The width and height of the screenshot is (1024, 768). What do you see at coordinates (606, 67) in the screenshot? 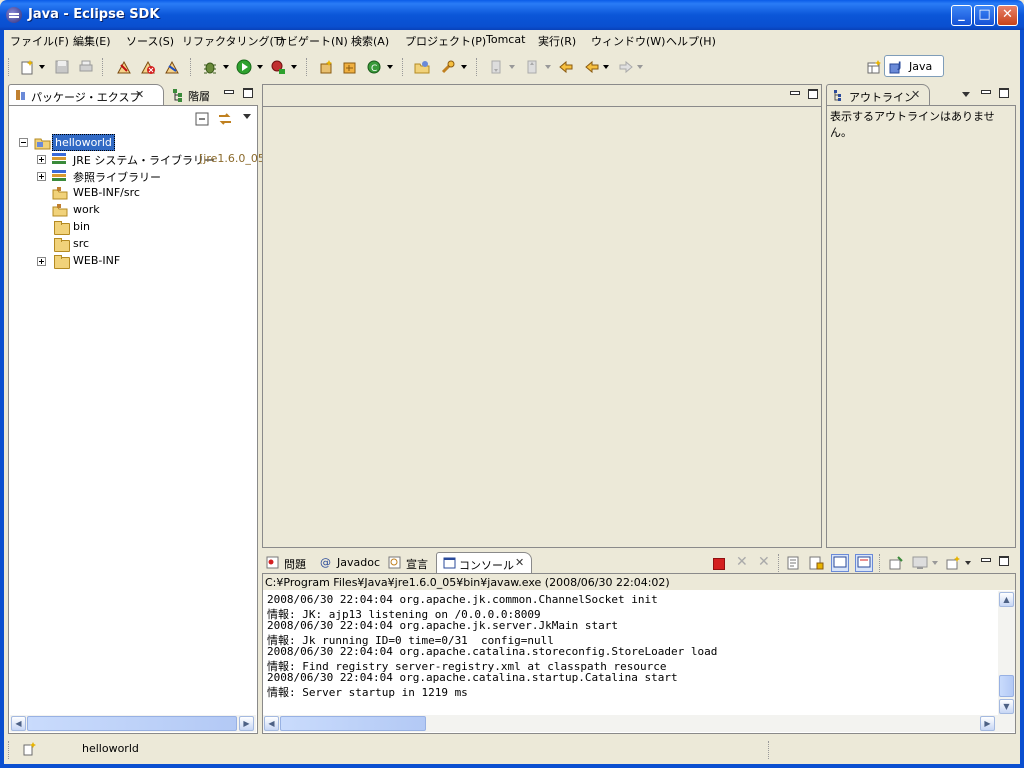
I see `back-dropdown-arrow` at bounding box center [606, 67].